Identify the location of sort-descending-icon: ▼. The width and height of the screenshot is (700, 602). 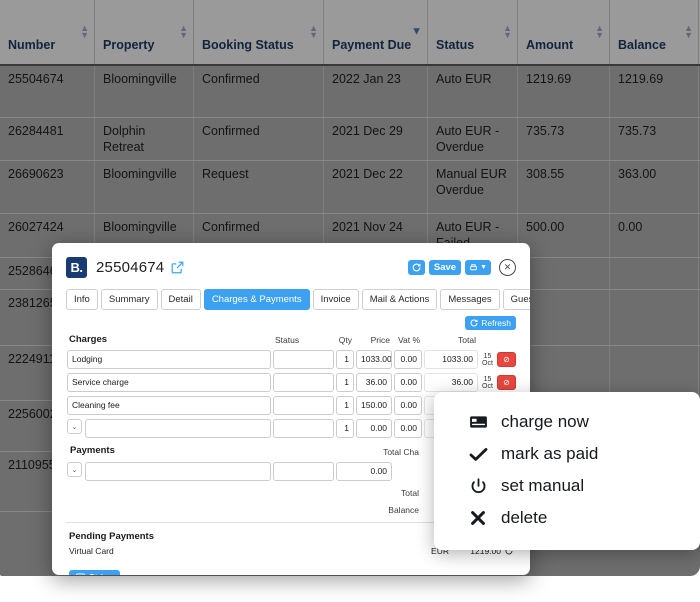
(416, 31).